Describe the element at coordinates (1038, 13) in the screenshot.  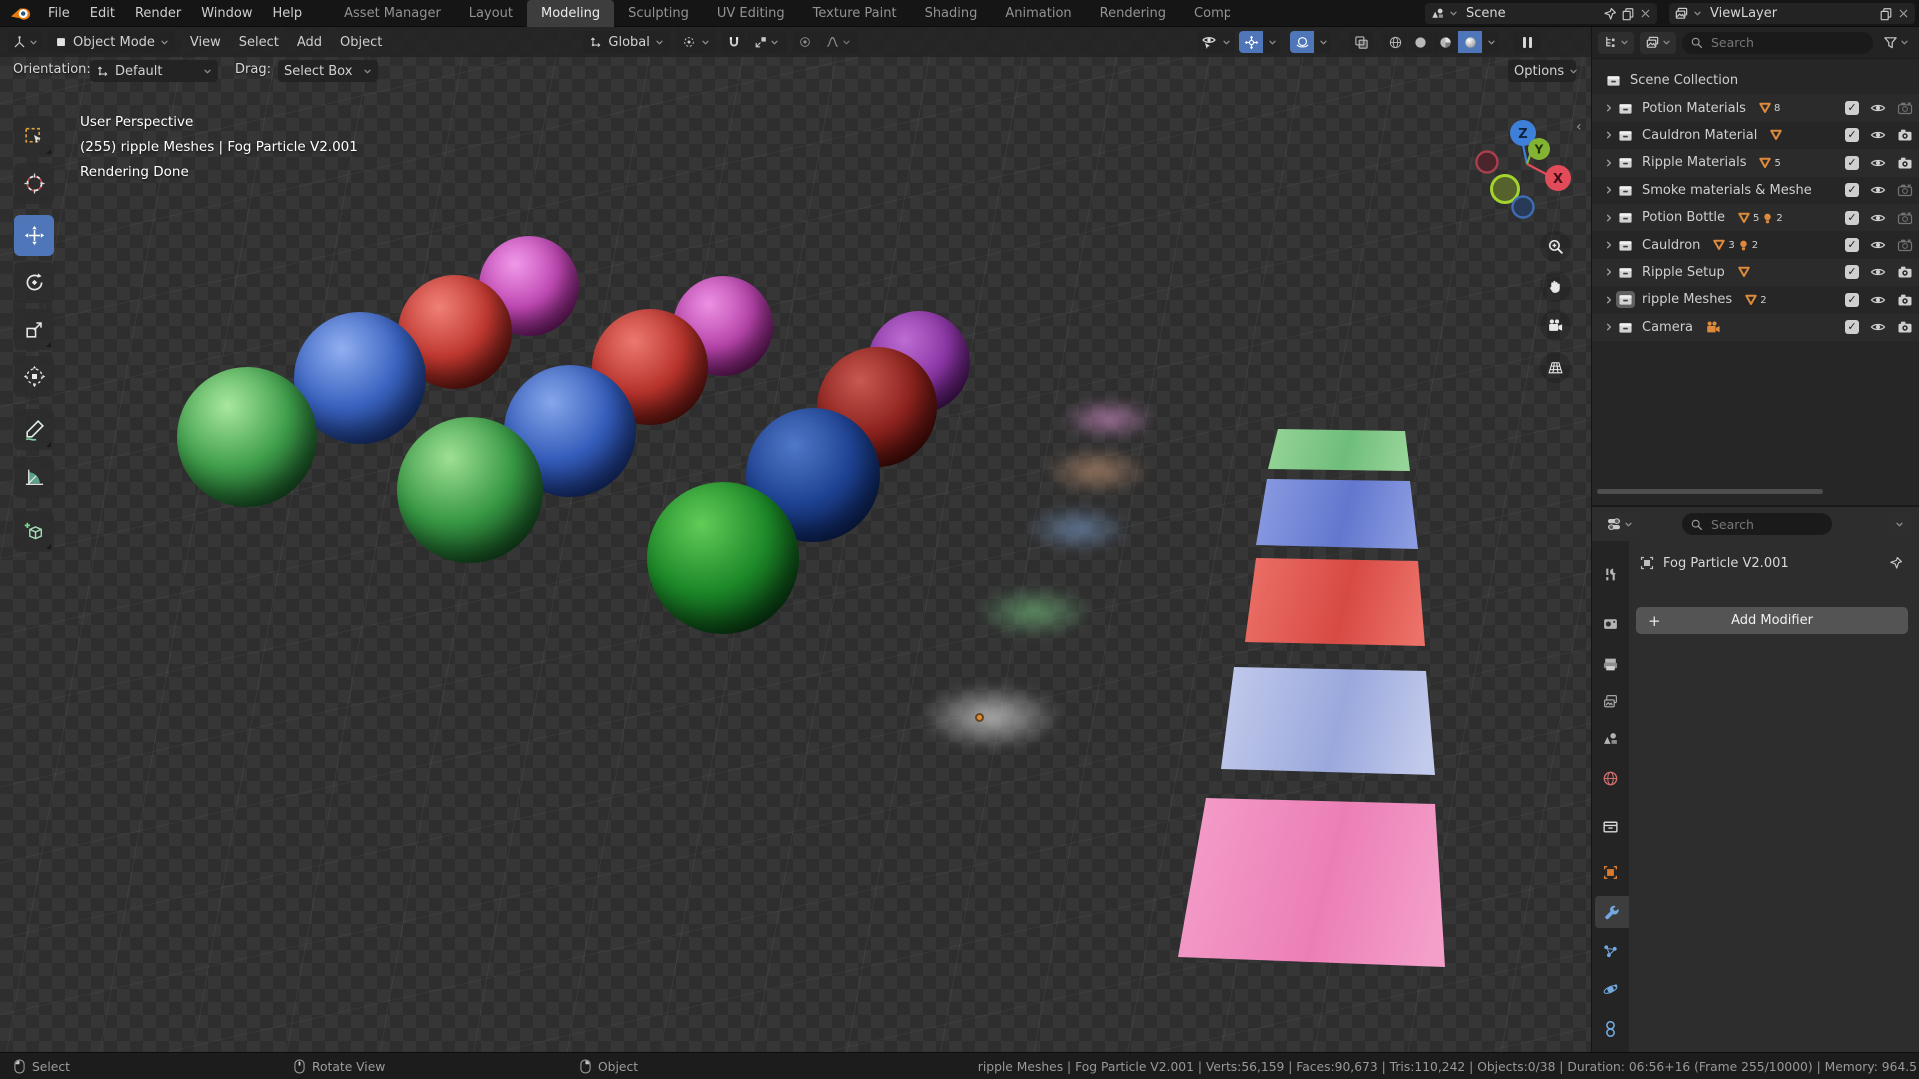
I see `workspace-tab-animation: Animation` at that location.